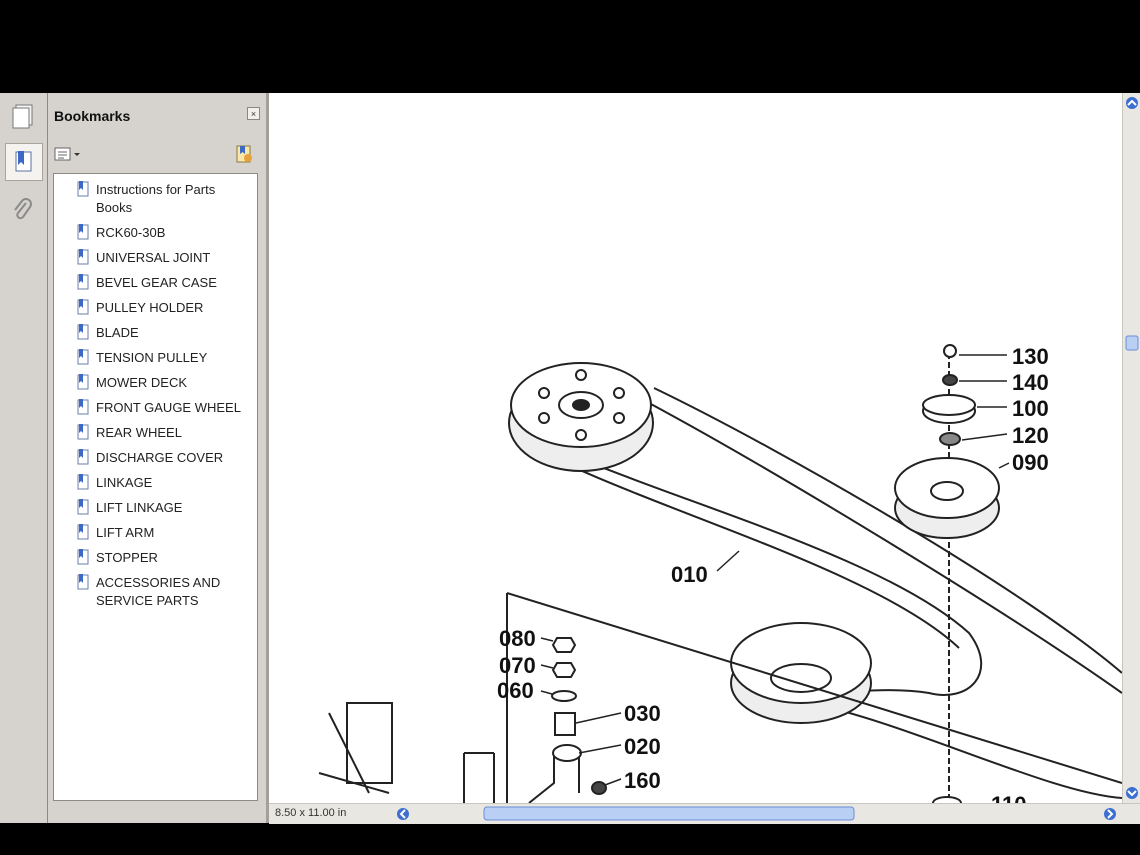 This screenshot has width=1140, height=855. I want to click on bookmark-label: DISCHARGE COVER, so click(160, 457).